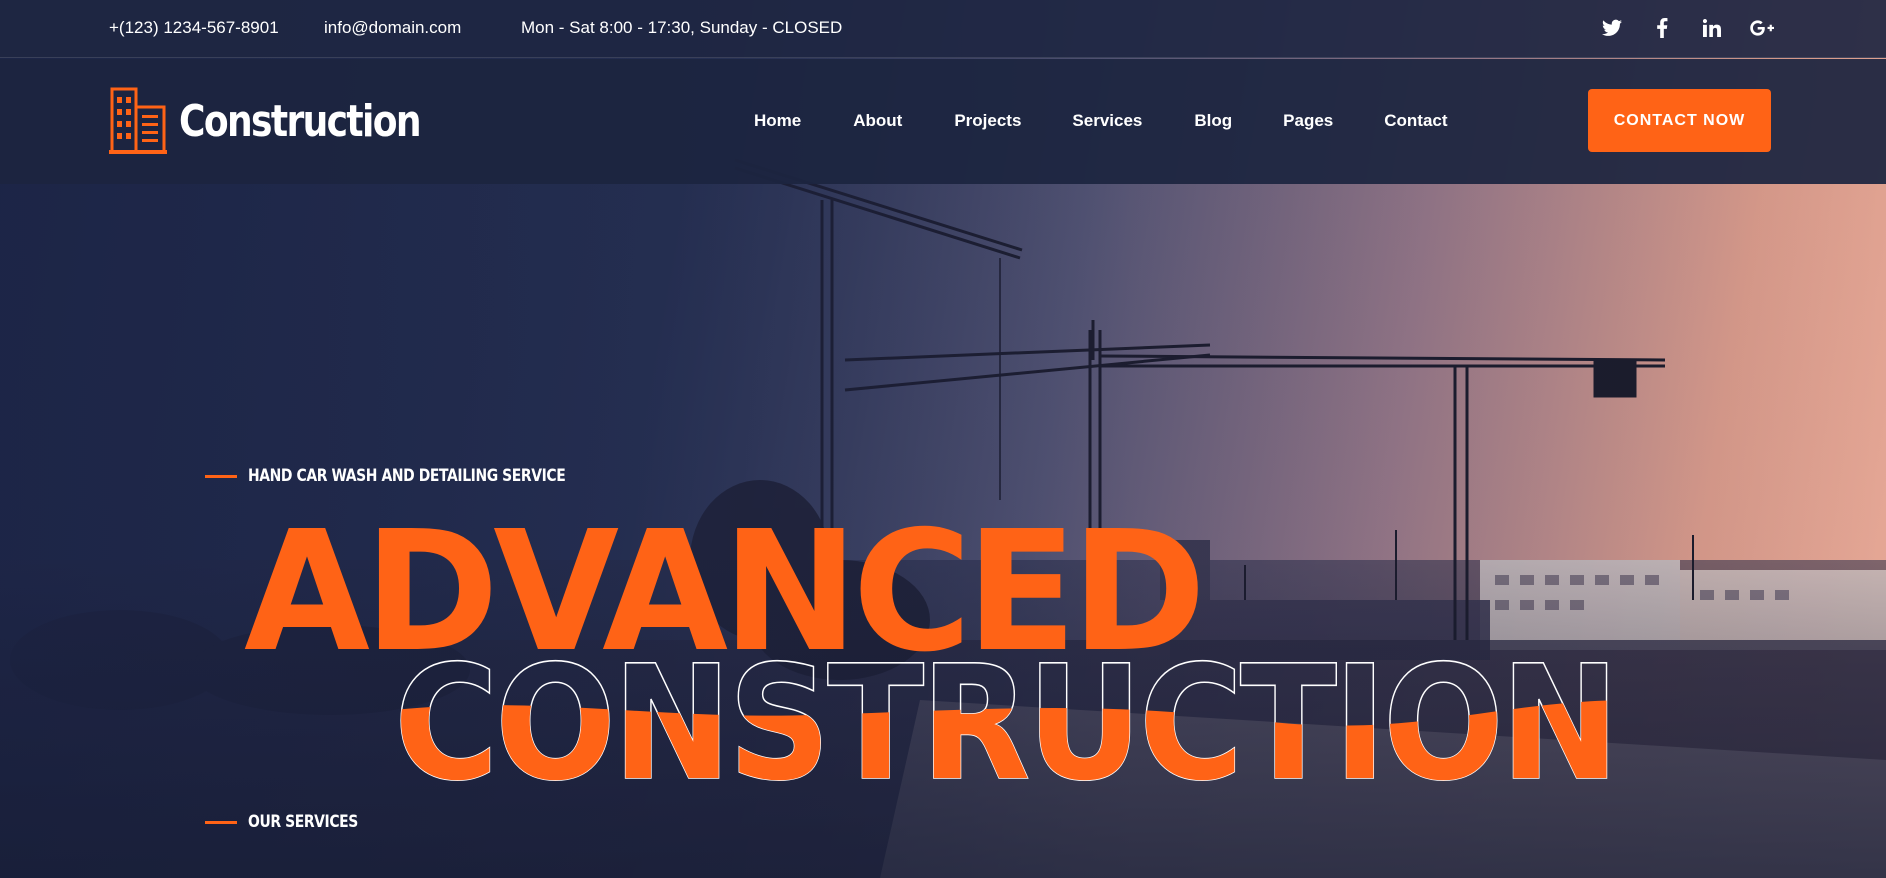  What do you see at coordinates (1107, 121) in the screenshot?
I see `nav-item-services: Services` at bounding box center [1107, 121].